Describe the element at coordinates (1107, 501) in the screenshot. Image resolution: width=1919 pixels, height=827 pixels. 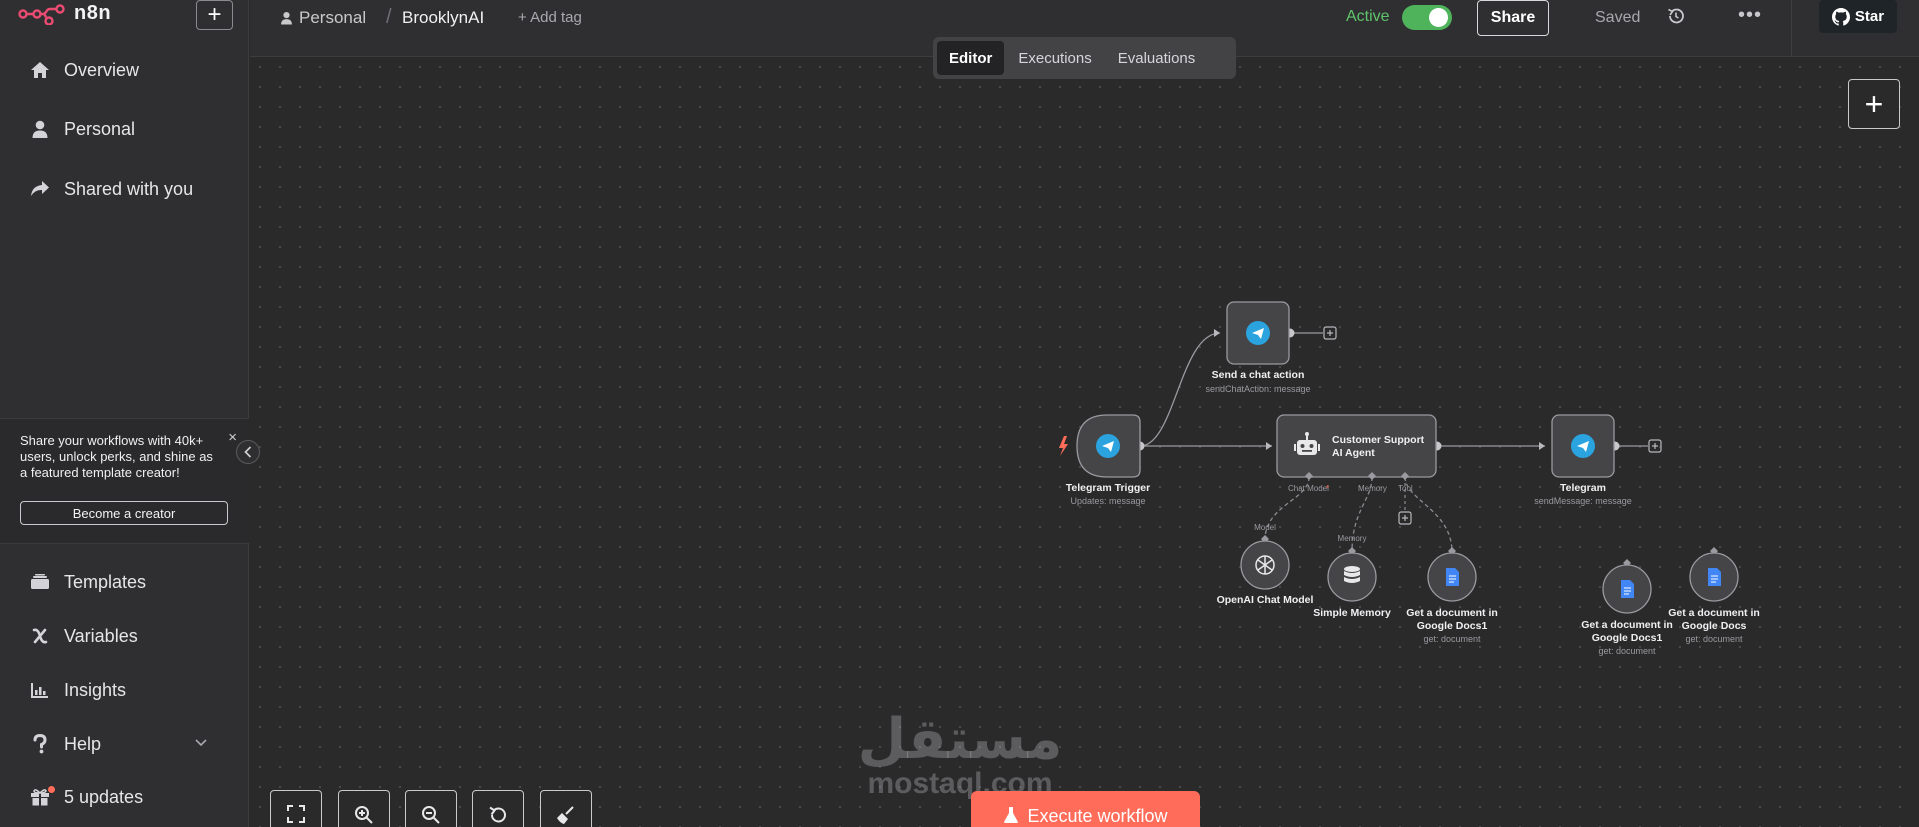
I see `node-subtitle: Updates: message` at that location.